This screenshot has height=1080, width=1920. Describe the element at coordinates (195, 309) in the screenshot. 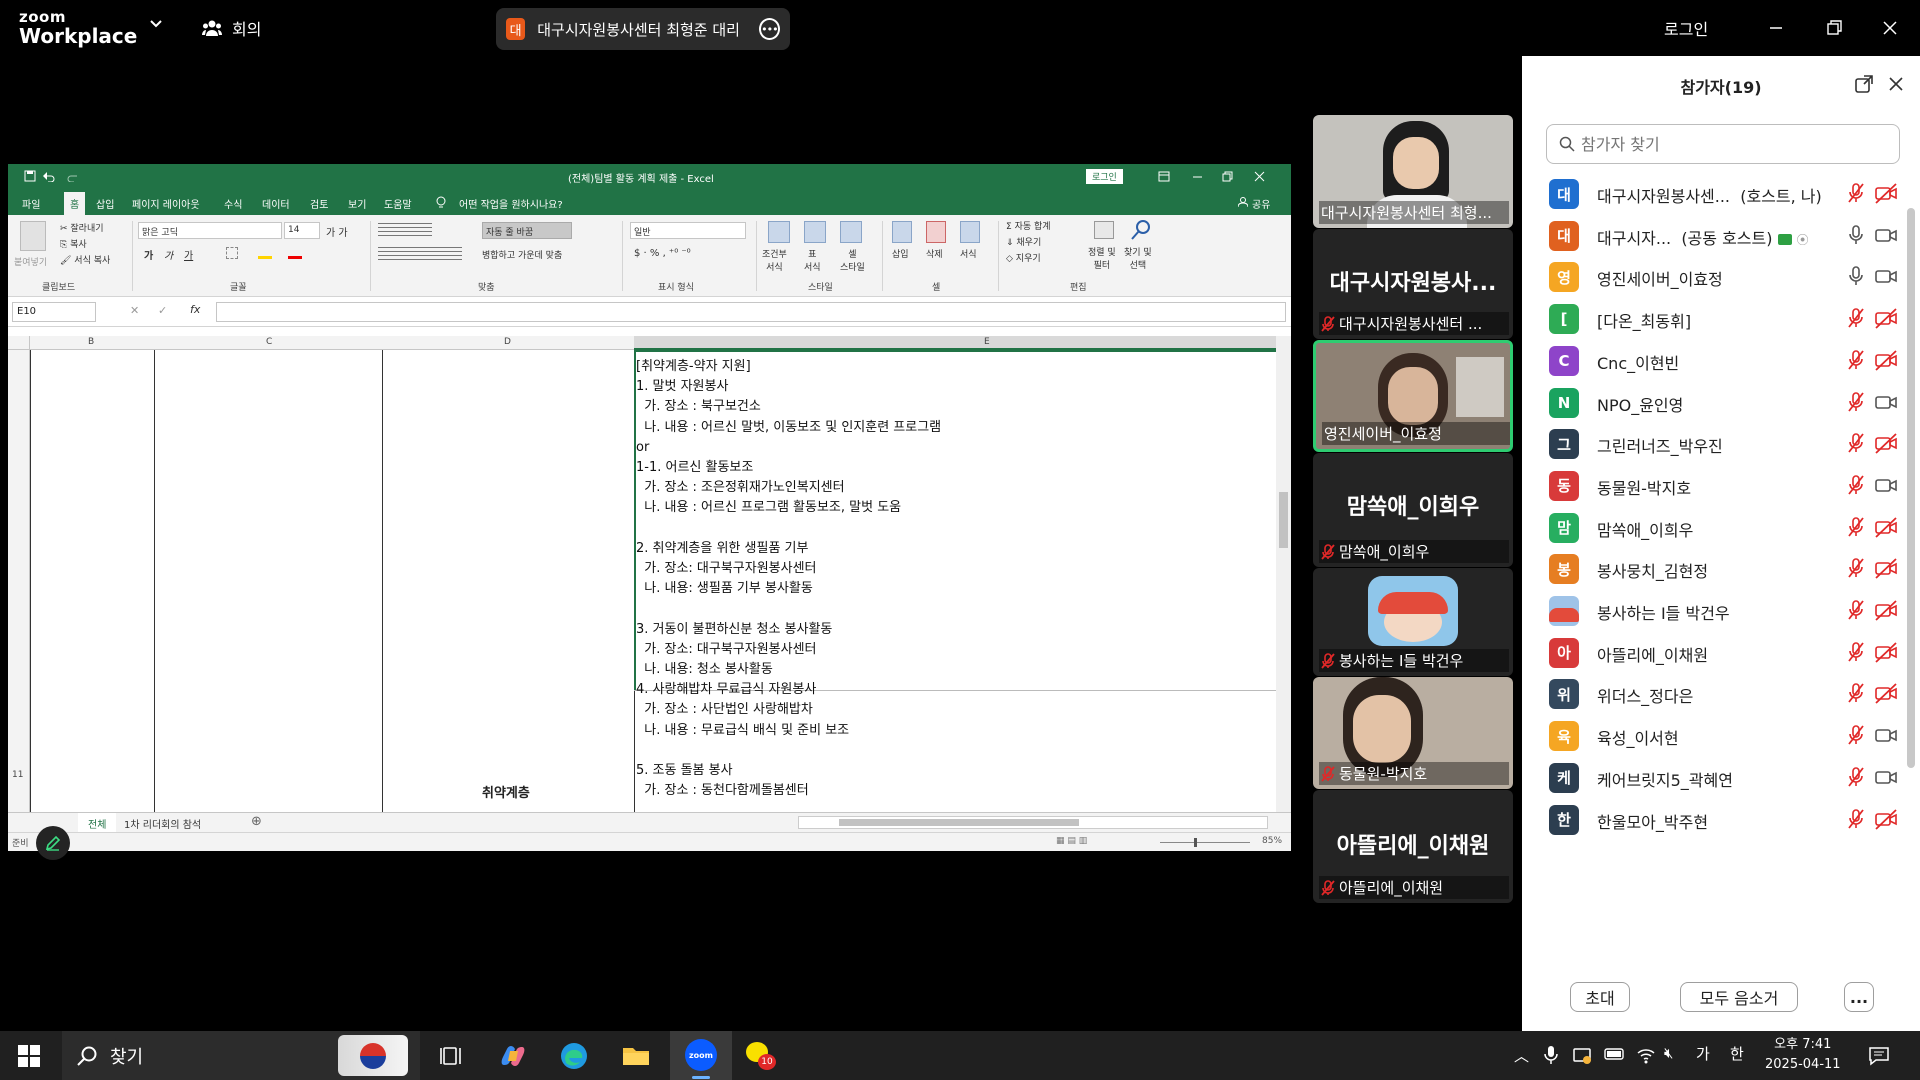

I see `function-icon: fx` at that location.